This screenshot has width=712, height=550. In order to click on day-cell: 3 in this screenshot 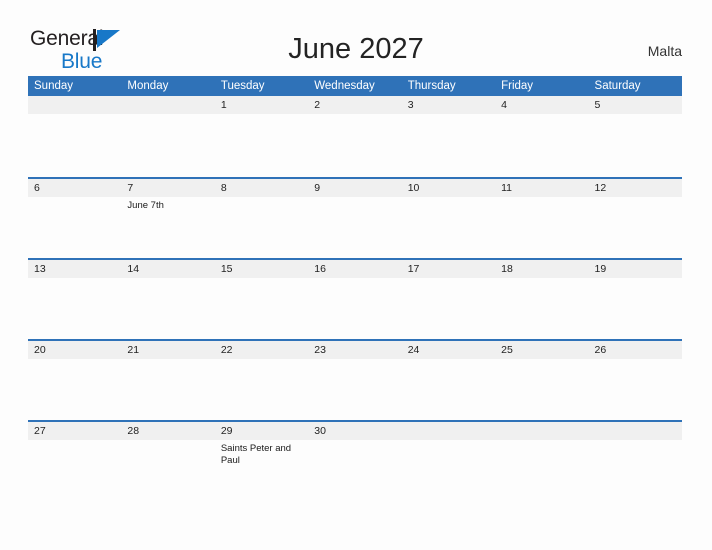, I will do `click(448, 136)`.